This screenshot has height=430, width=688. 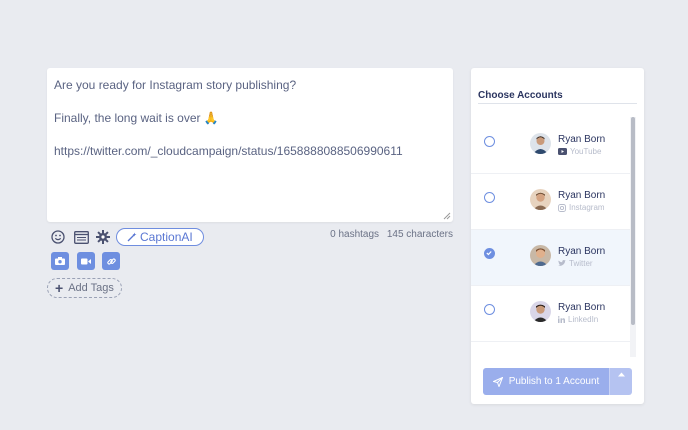 I want to click on add-link-button, so click(x=111, y=261).